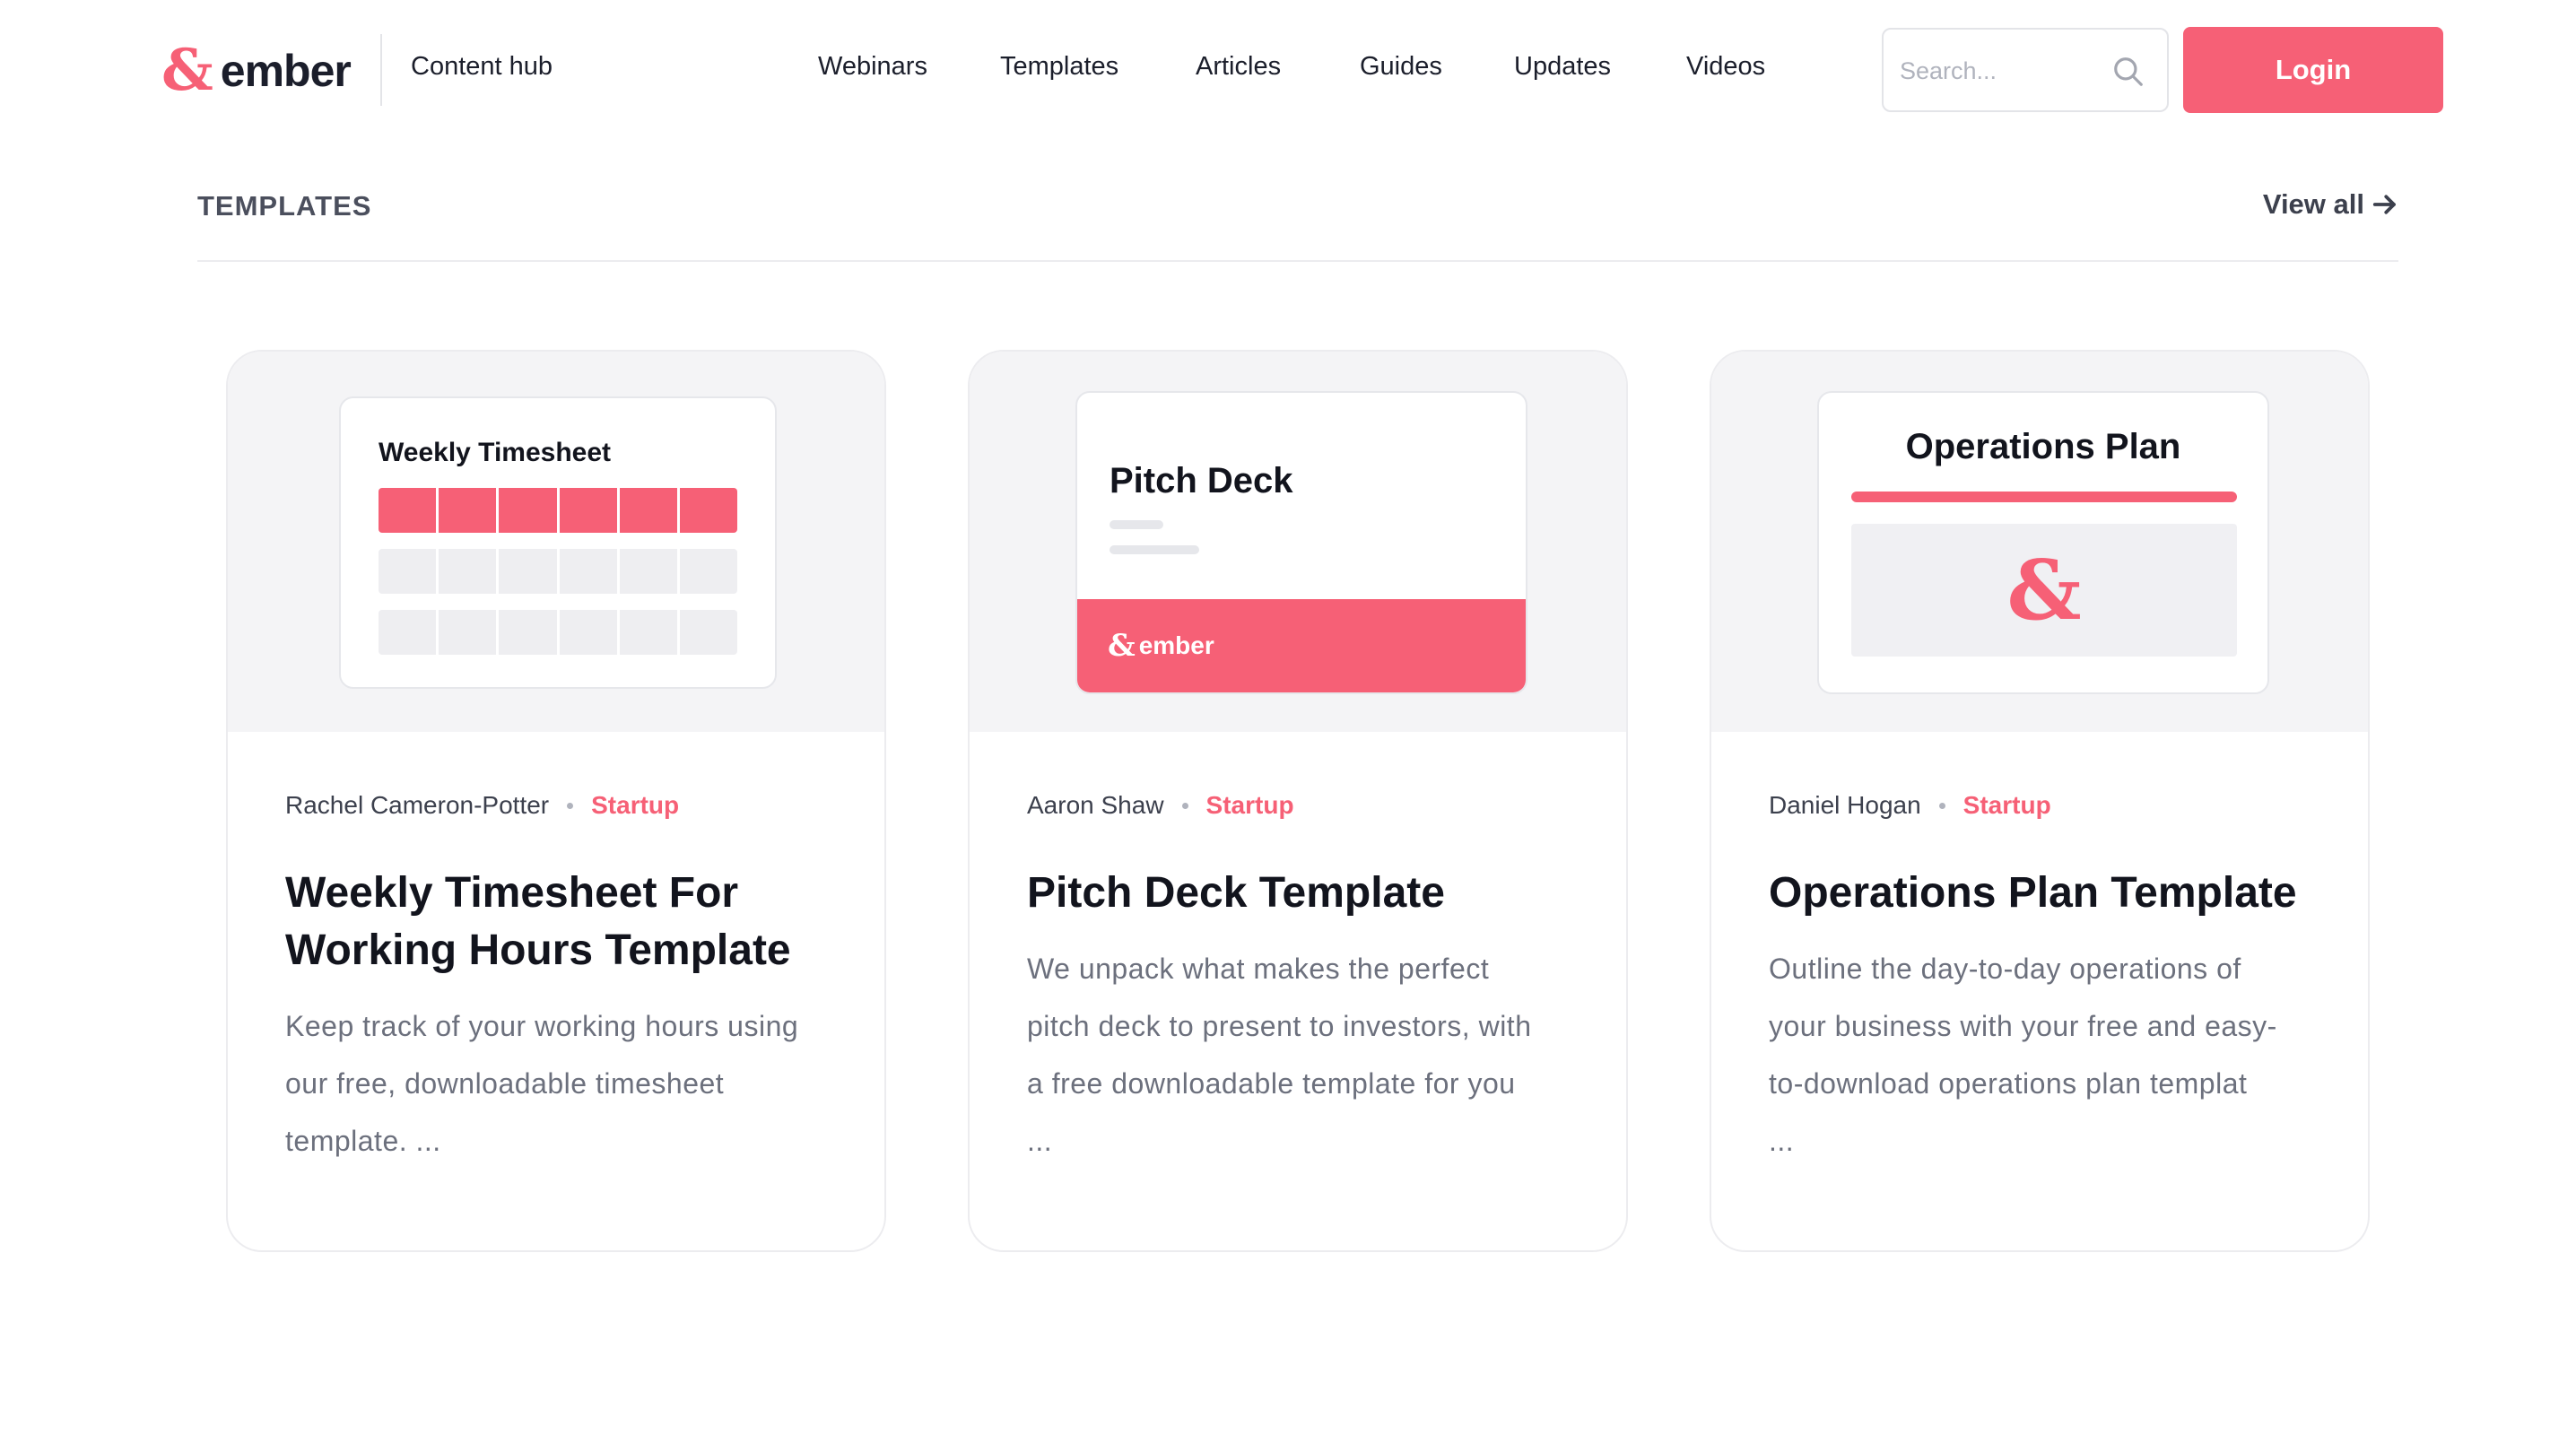 The height and width of the screenshot is (1453, 2576). I want to click on search-icon, so click(2128, 72).